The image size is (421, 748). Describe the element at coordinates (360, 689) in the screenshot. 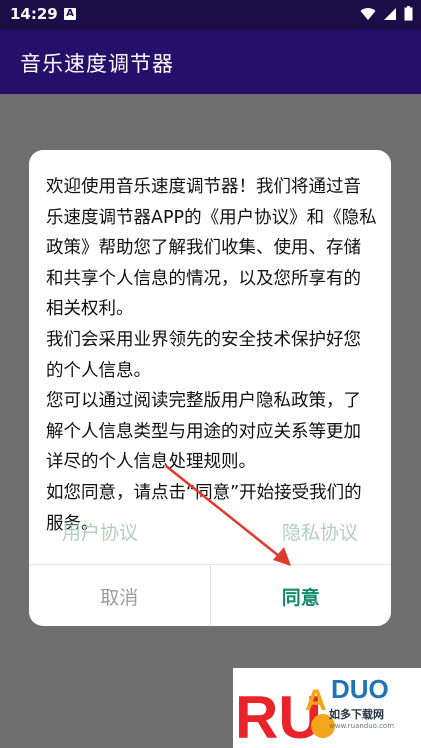

I see `svg-text: DUO` at that location.